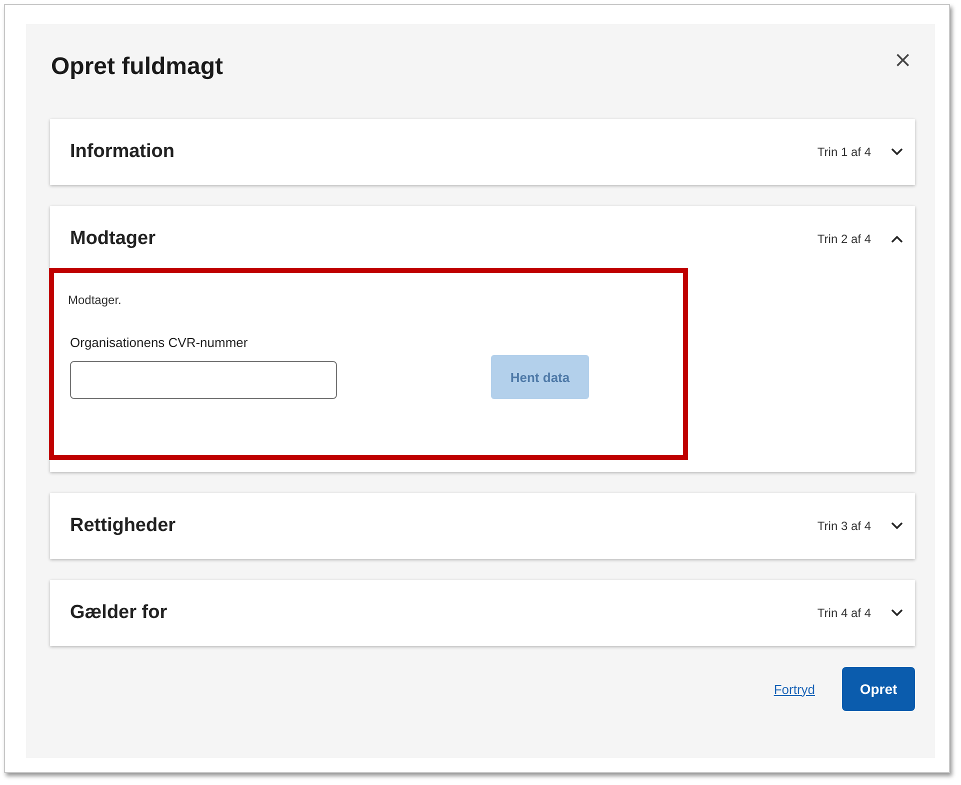 The width and height of the screenshot is (961, 785). I want to click on accordion-header: Gælder for Trin 4 af 4, so click(482, 613).